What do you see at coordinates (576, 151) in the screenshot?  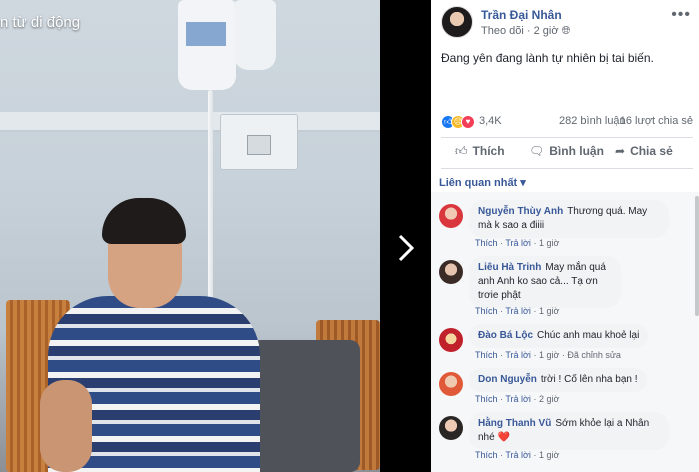 I see `comment-label: Bình luận` at bounding box center [576, 151].